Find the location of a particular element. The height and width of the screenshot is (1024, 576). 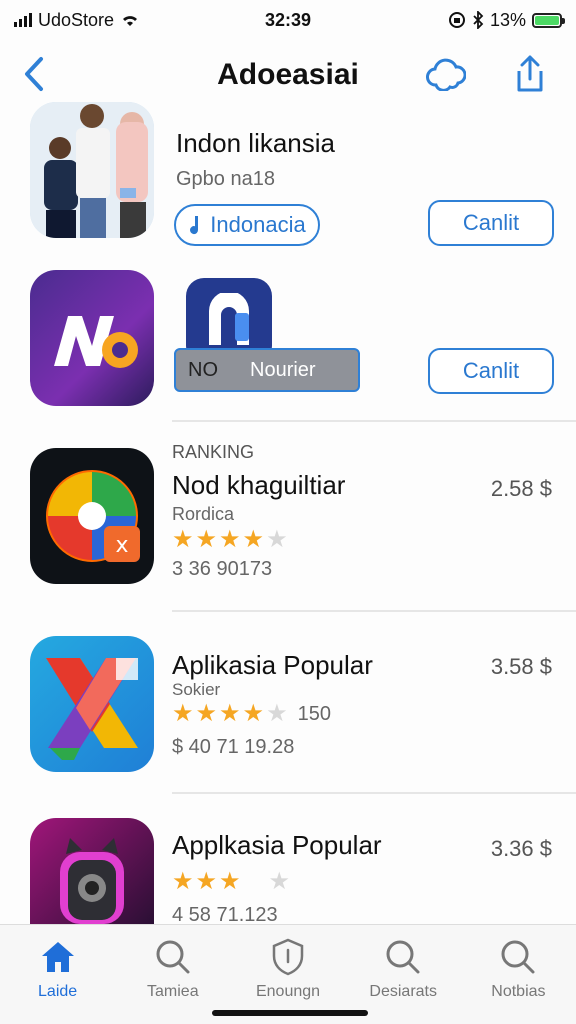

ranking-meta-1: 3 36 90173 is located at coordinates (222, 569).